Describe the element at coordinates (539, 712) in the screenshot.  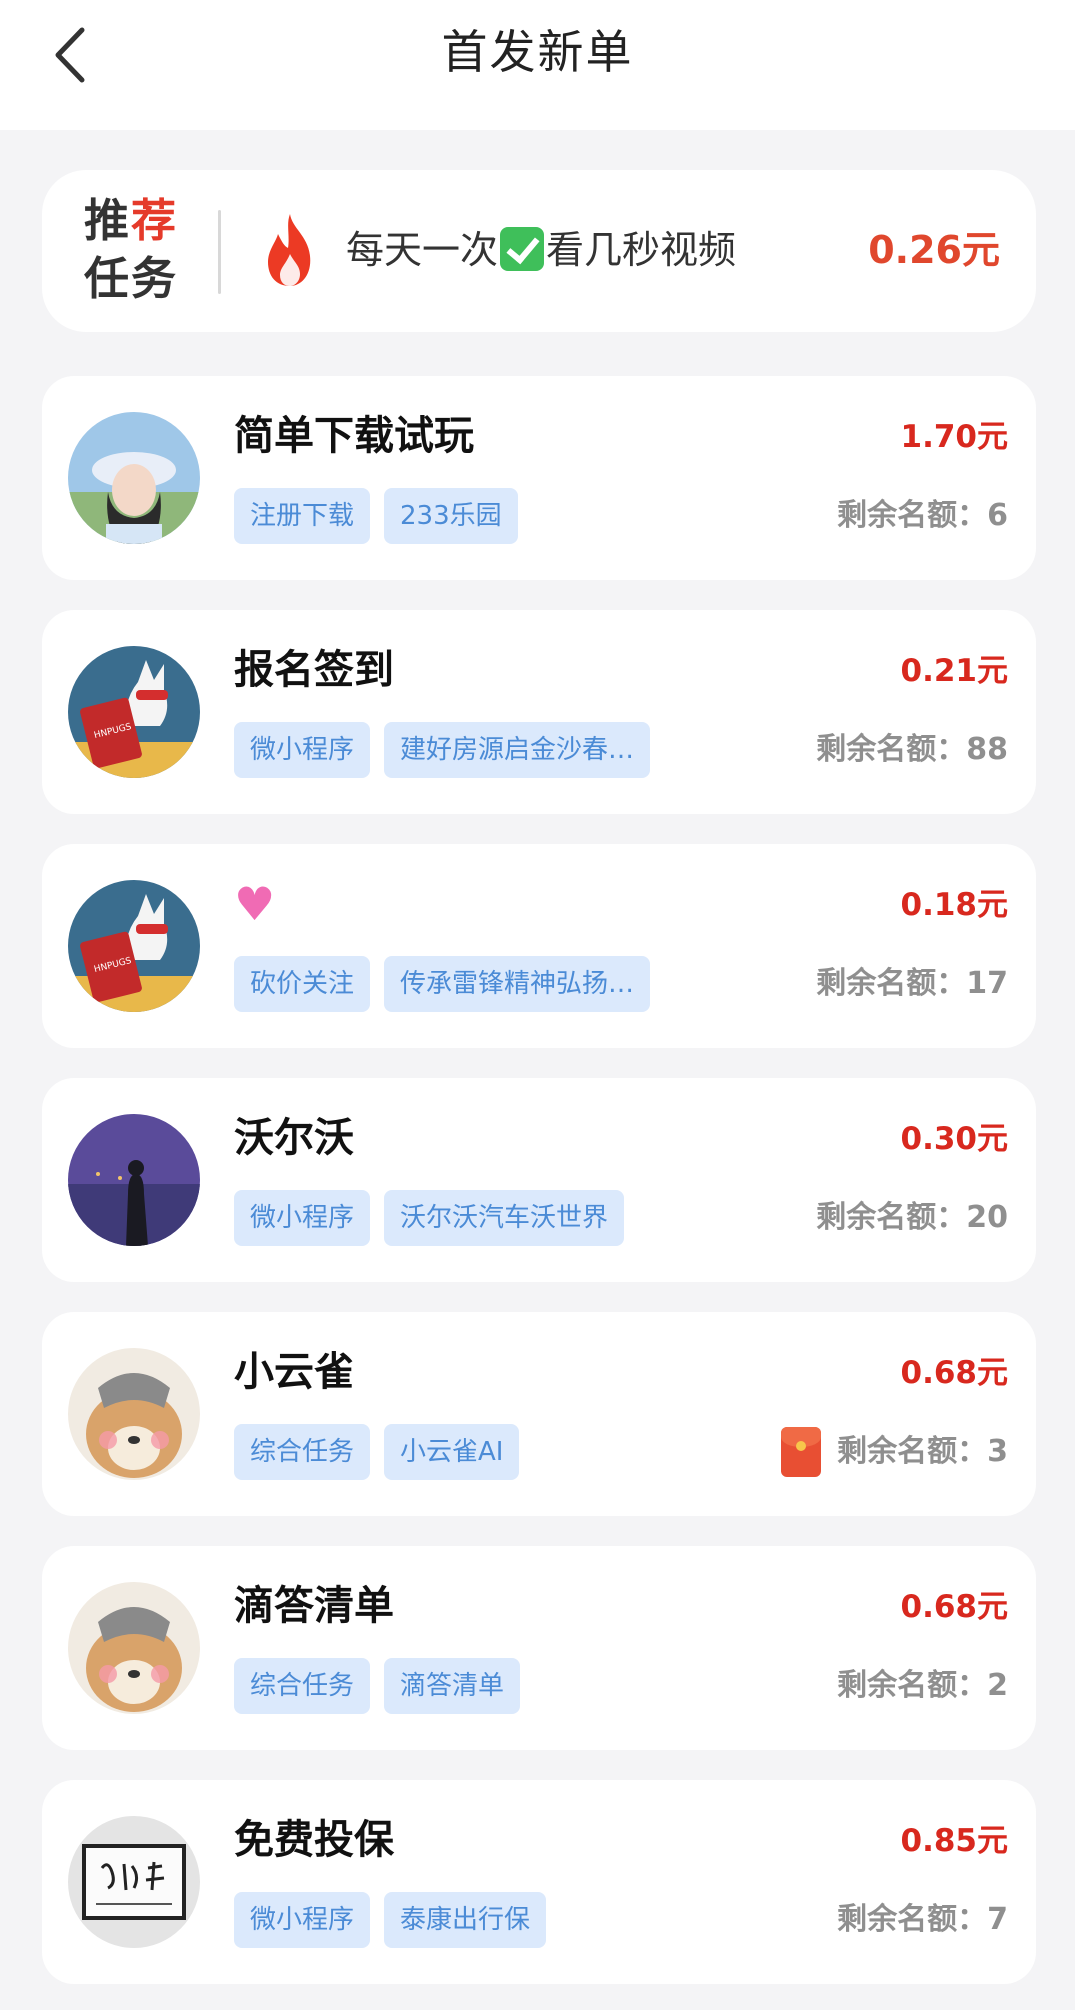
I see `task-card: HNPUGS 报名签到 0.21元 微小程序 建好房源启金沙春… 剩余名额：88` at that location.